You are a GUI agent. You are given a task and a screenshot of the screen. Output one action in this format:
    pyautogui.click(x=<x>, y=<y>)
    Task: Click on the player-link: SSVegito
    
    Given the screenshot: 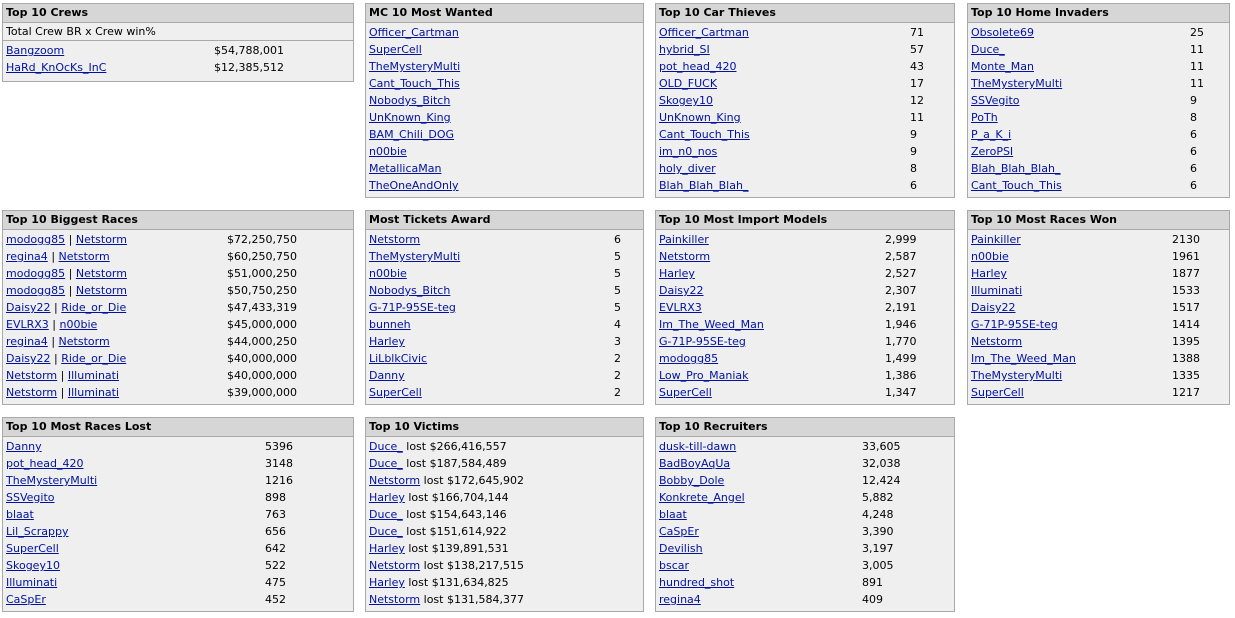 What is the action you would take?
    pyautogui.click(x=995, y=100)
    